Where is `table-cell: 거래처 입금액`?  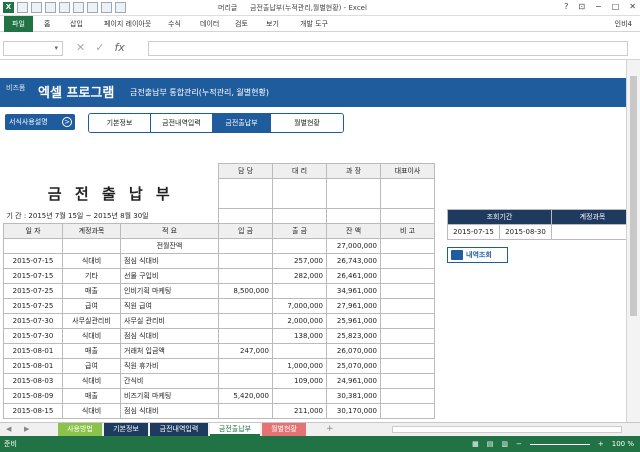 table-cell: 거래처 입금액 is located at coordinates (169, 351).